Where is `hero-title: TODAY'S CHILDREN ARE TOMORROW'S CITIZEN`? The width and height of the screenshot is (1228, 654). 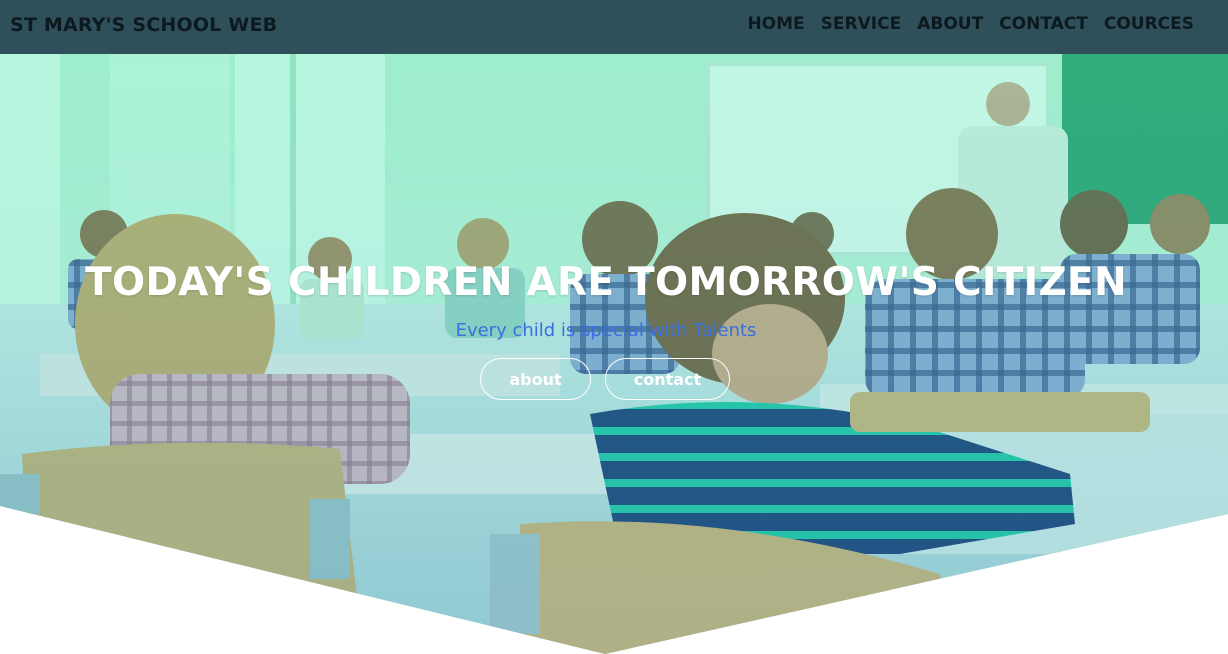
hero-title: TODAY'S CHILDREN ARE TOMORROW'S CITIZEN is located at coordinates (606, 282).